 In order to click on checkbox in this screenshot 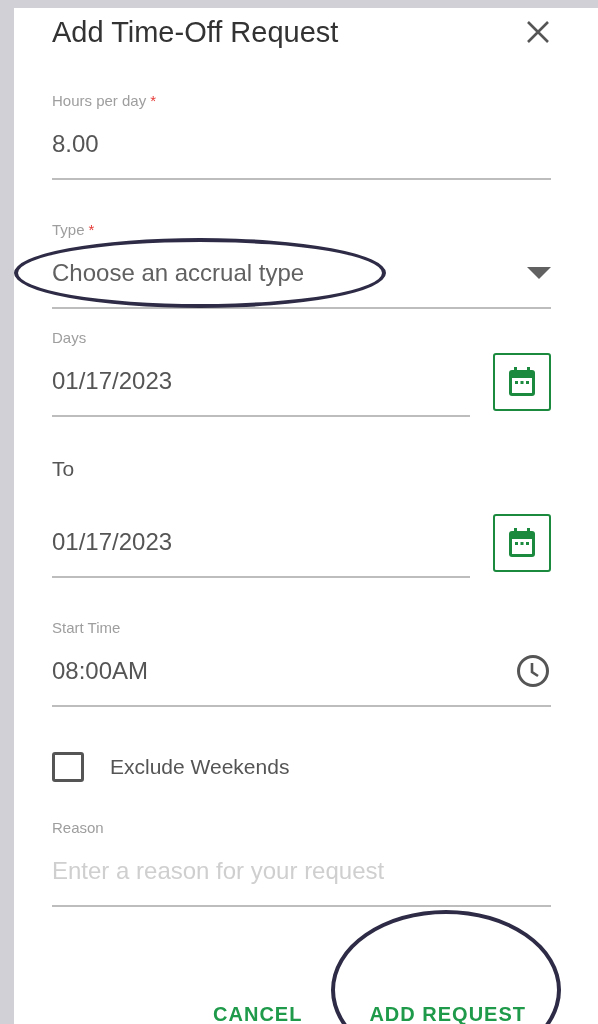, I will do `click(68, 767)`.